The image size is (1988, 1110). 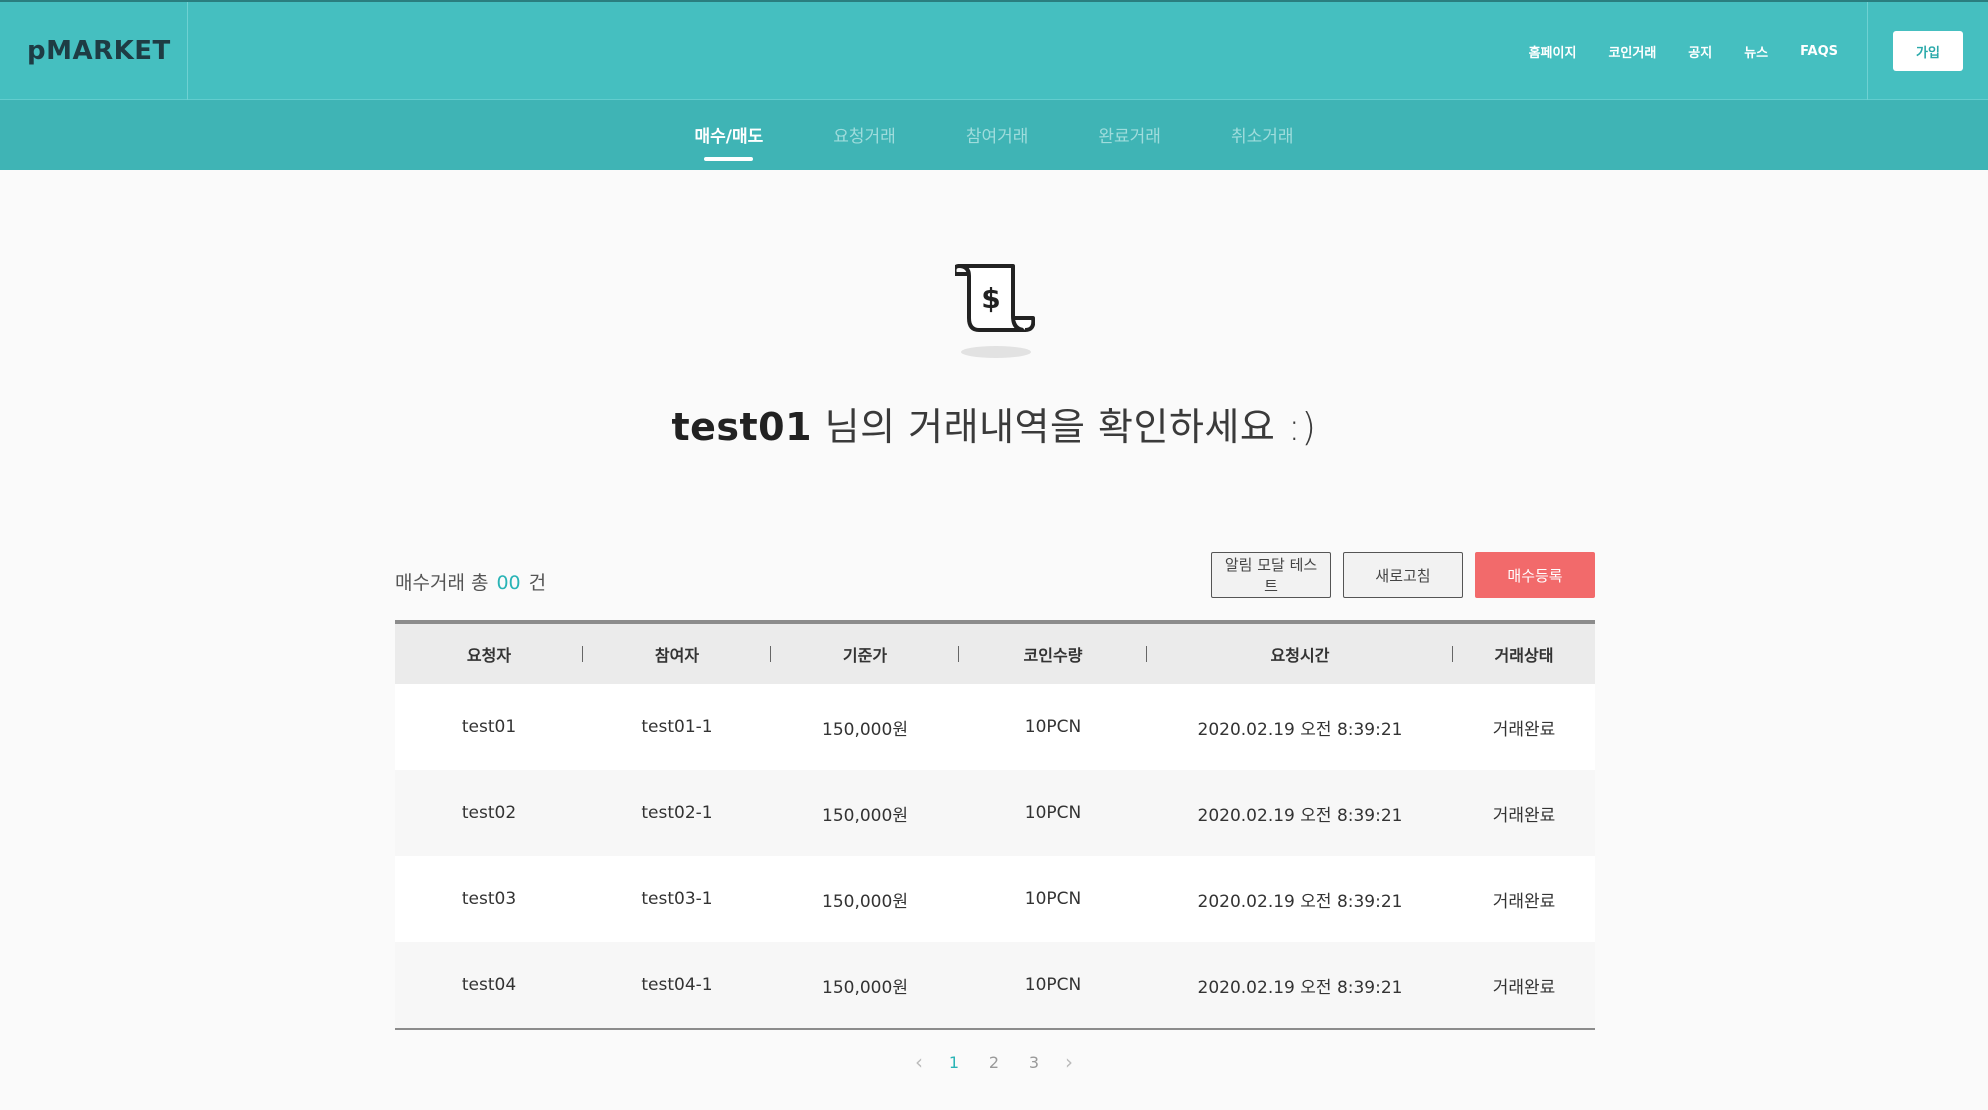 I want to click on table-header: 요청자 참여자 기준가 코인수량 요청시간 거래상태, so click(x=995, y=654).